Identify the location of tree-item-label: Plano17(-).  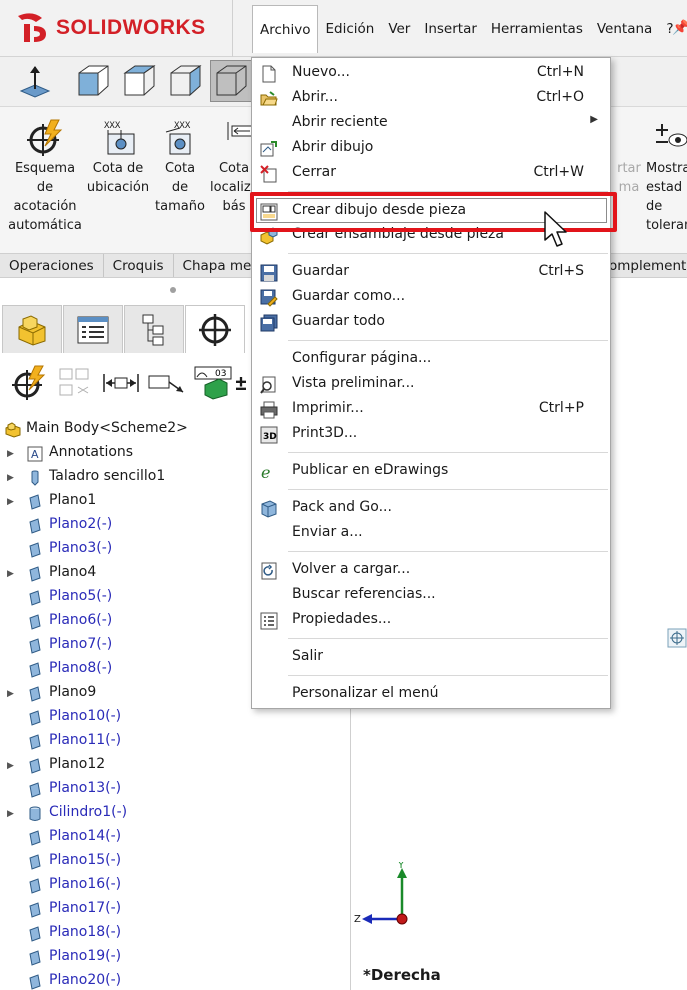
(85, 908).